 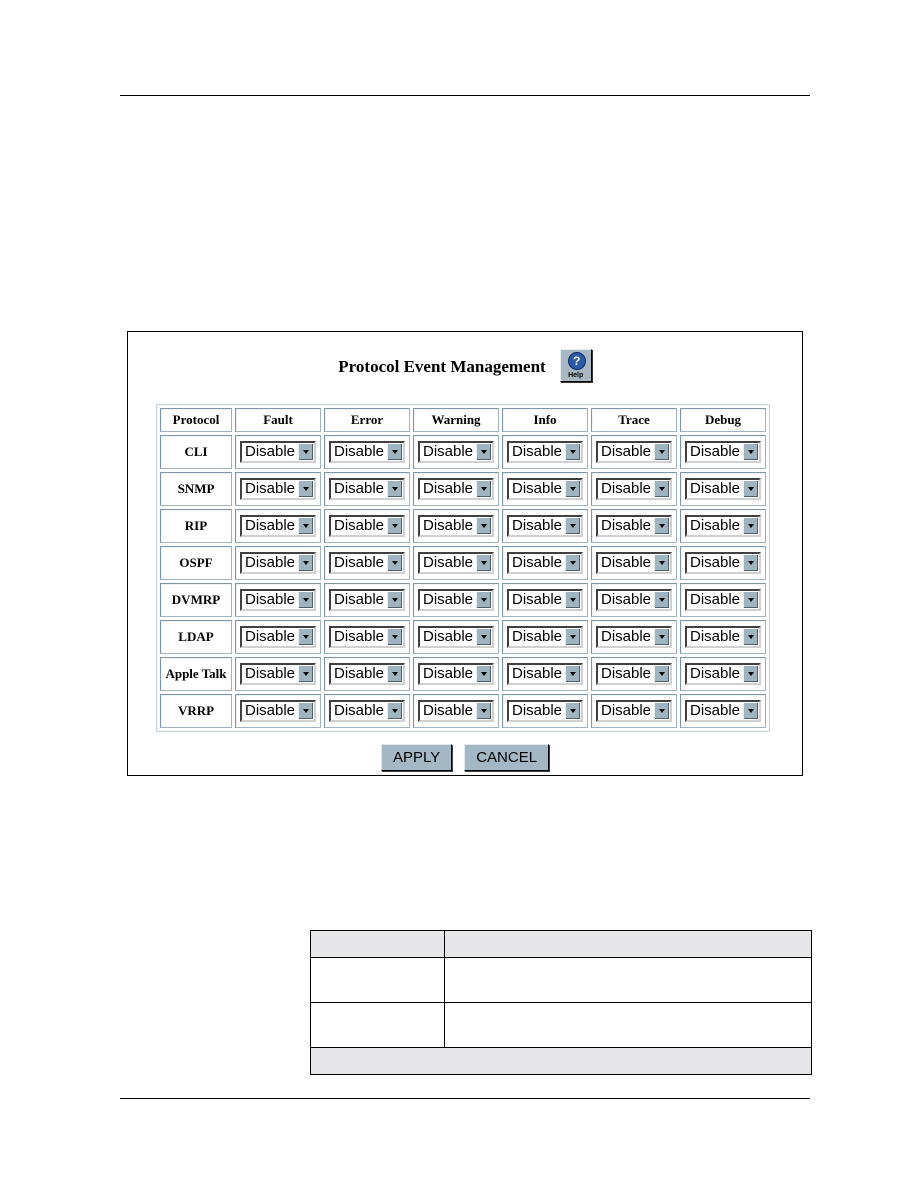 What do you see at coordinates (575, 365) in the screenshot?
I see `help-button: ? Help` at bounding box center [575, 365].